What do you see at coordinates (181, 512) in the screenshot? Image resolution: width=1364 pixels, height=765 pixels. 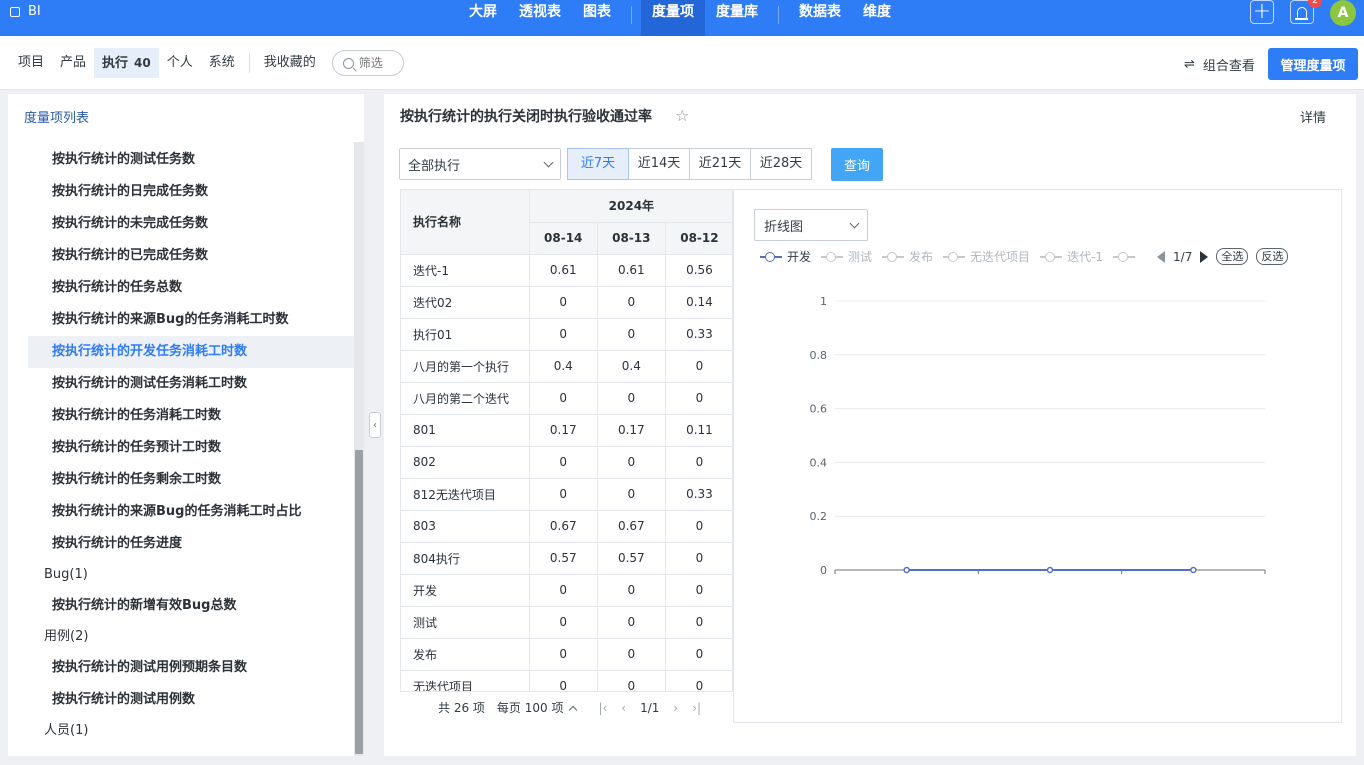 I see `metric-item: 按执行统计的来源Bug的任务消耗工时占比` at bounding box center [181, 512].